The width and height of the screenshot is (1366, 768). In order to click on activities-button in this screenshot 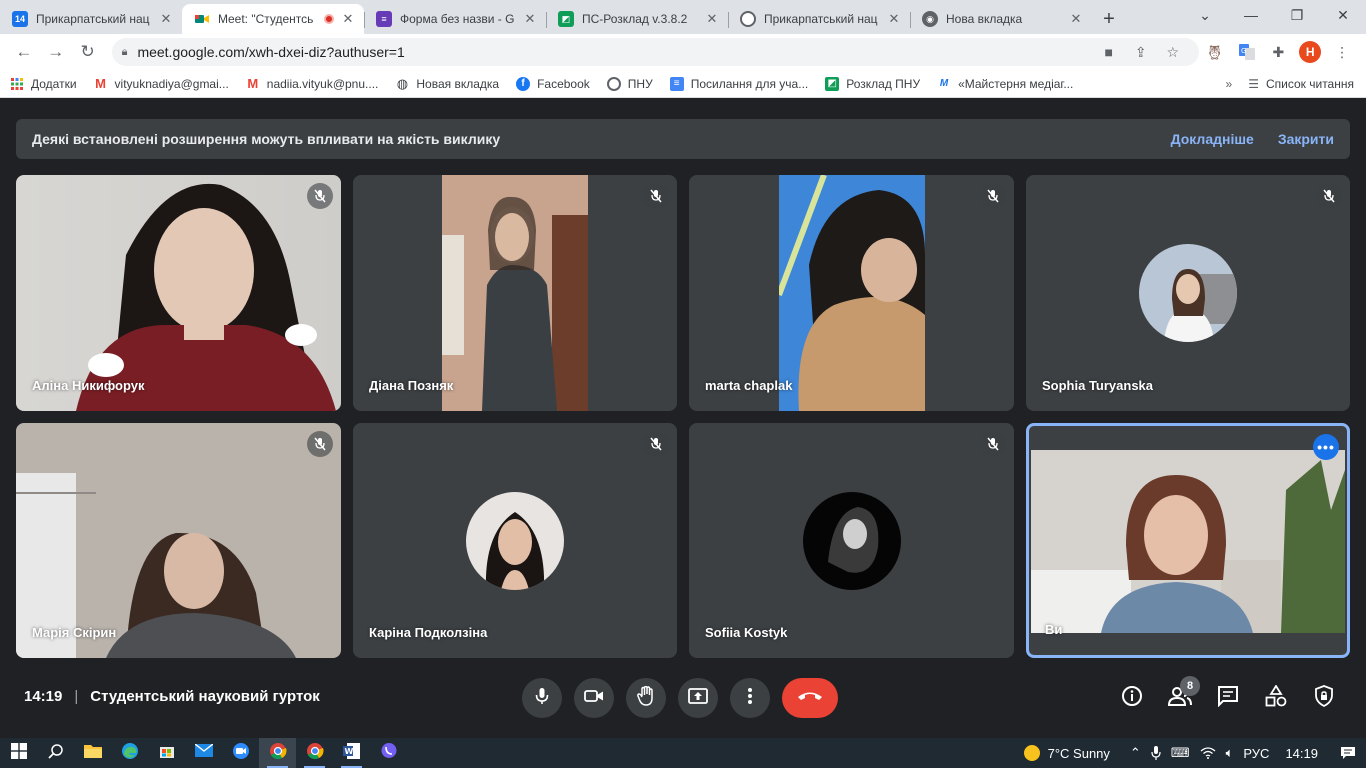, I will do `click(1276, 698)`.